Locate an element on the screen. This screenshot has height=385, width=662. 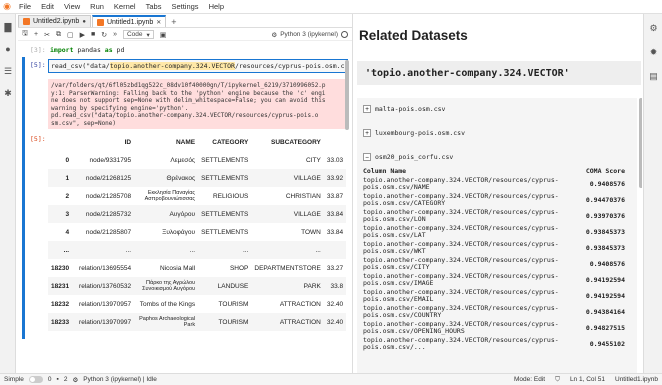
restart-run-all-icon: » is located at coordinates (115, 34).